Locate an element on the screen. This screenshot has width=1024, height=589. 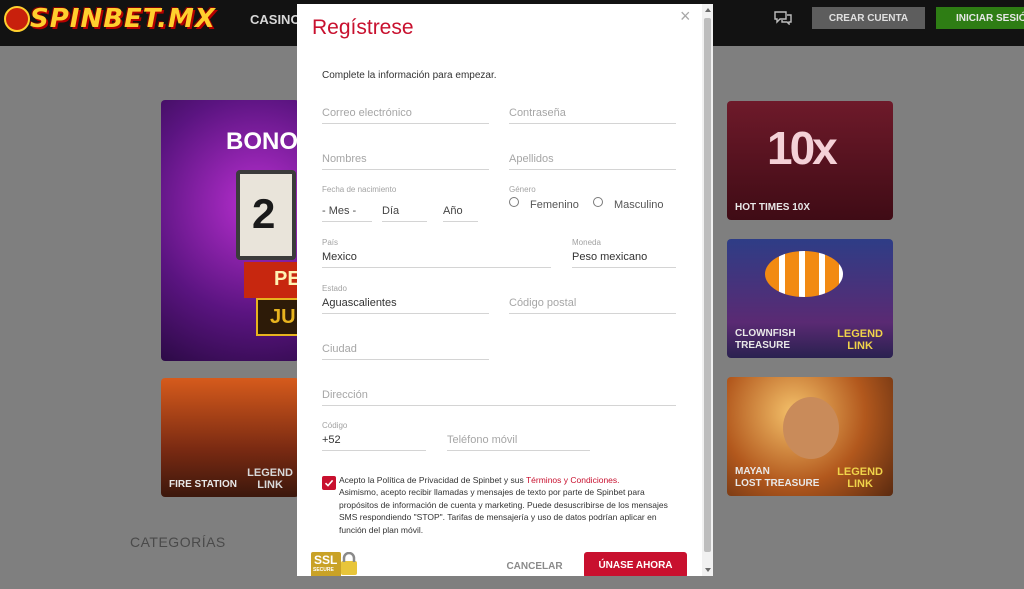
game-tile-fire-station: FIRE STATION LEGEND LINK is located at coordinates (230, 437).